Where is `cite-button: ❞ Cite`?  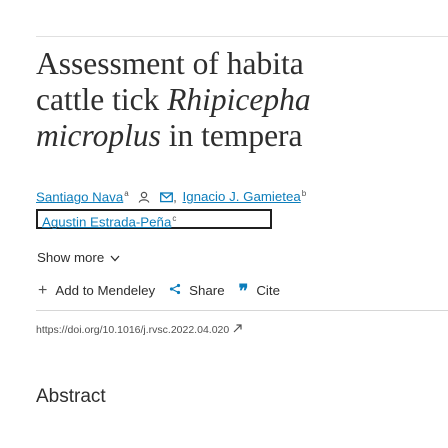
cite-button: ❞ Cite is located at coordinates (259, 290).